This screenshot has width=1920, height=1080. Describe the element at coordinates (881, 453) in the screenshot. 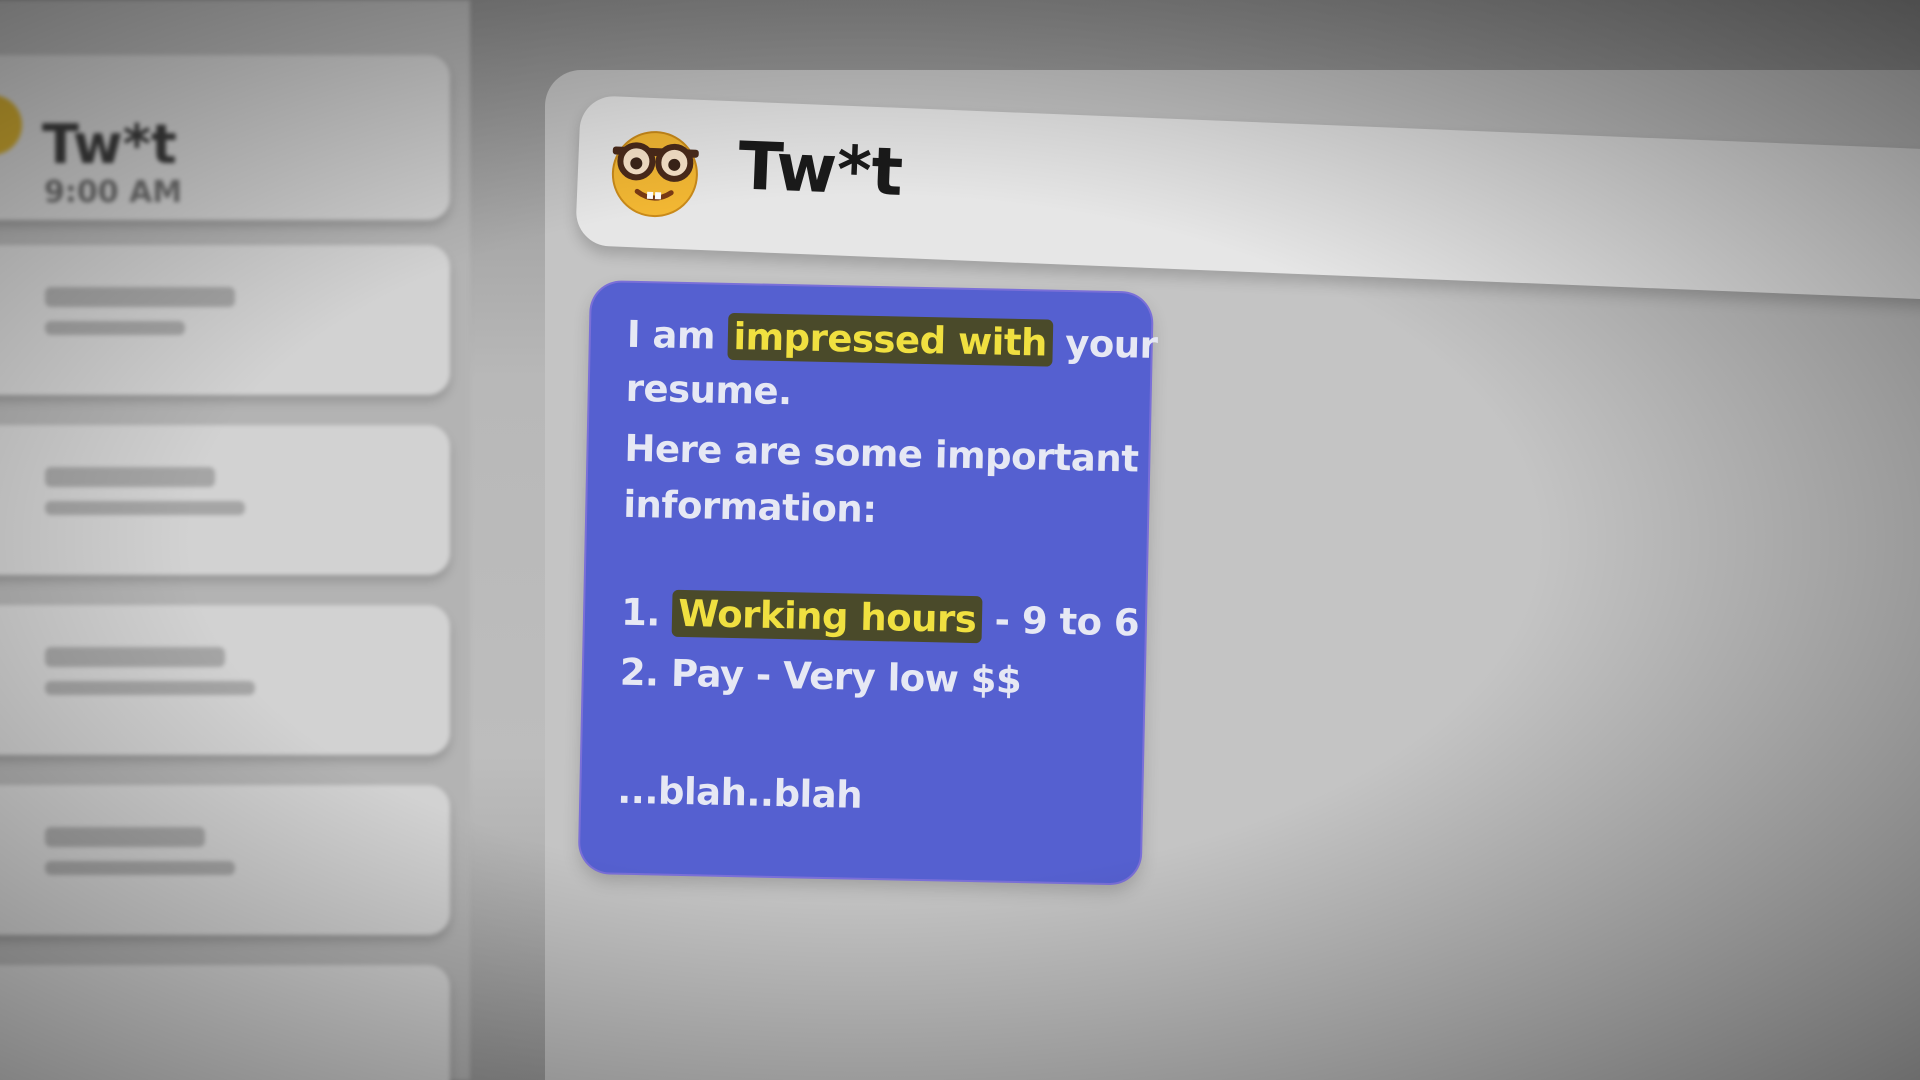

I see `message-line: Here are some important` at that location.